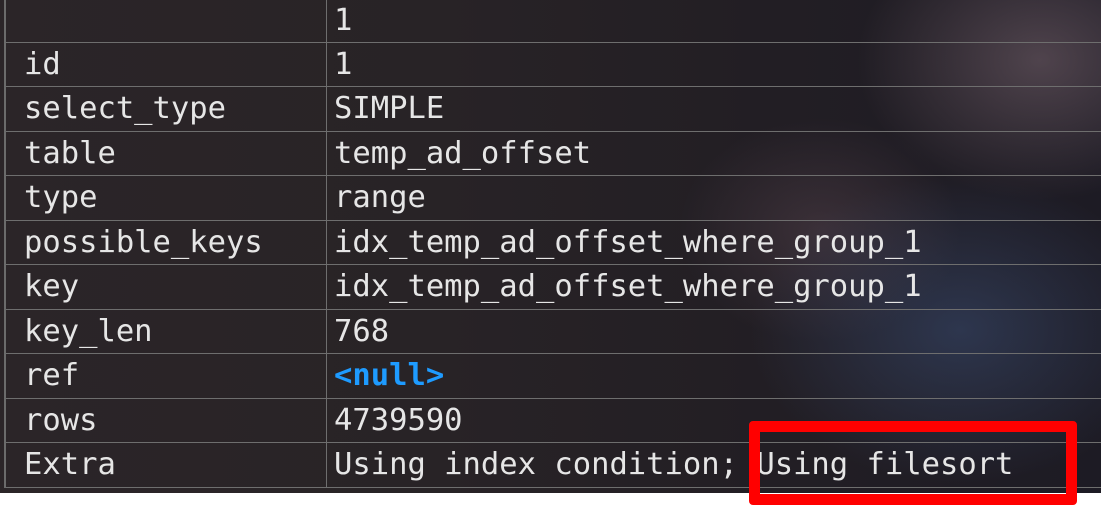  I want to click on field-value-cell: 1, so click(714, 65).